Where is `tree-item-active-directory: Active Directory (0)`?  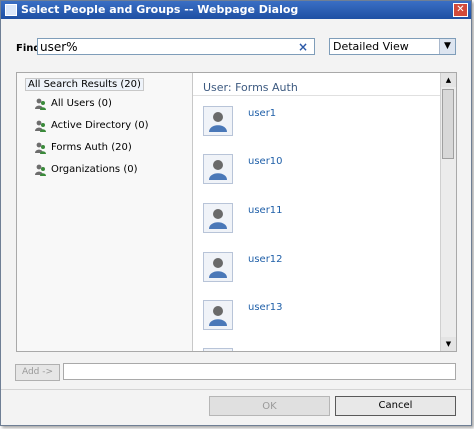
tree-item-active-directory: Active Directory (0) is located at coordinates (91, 127).